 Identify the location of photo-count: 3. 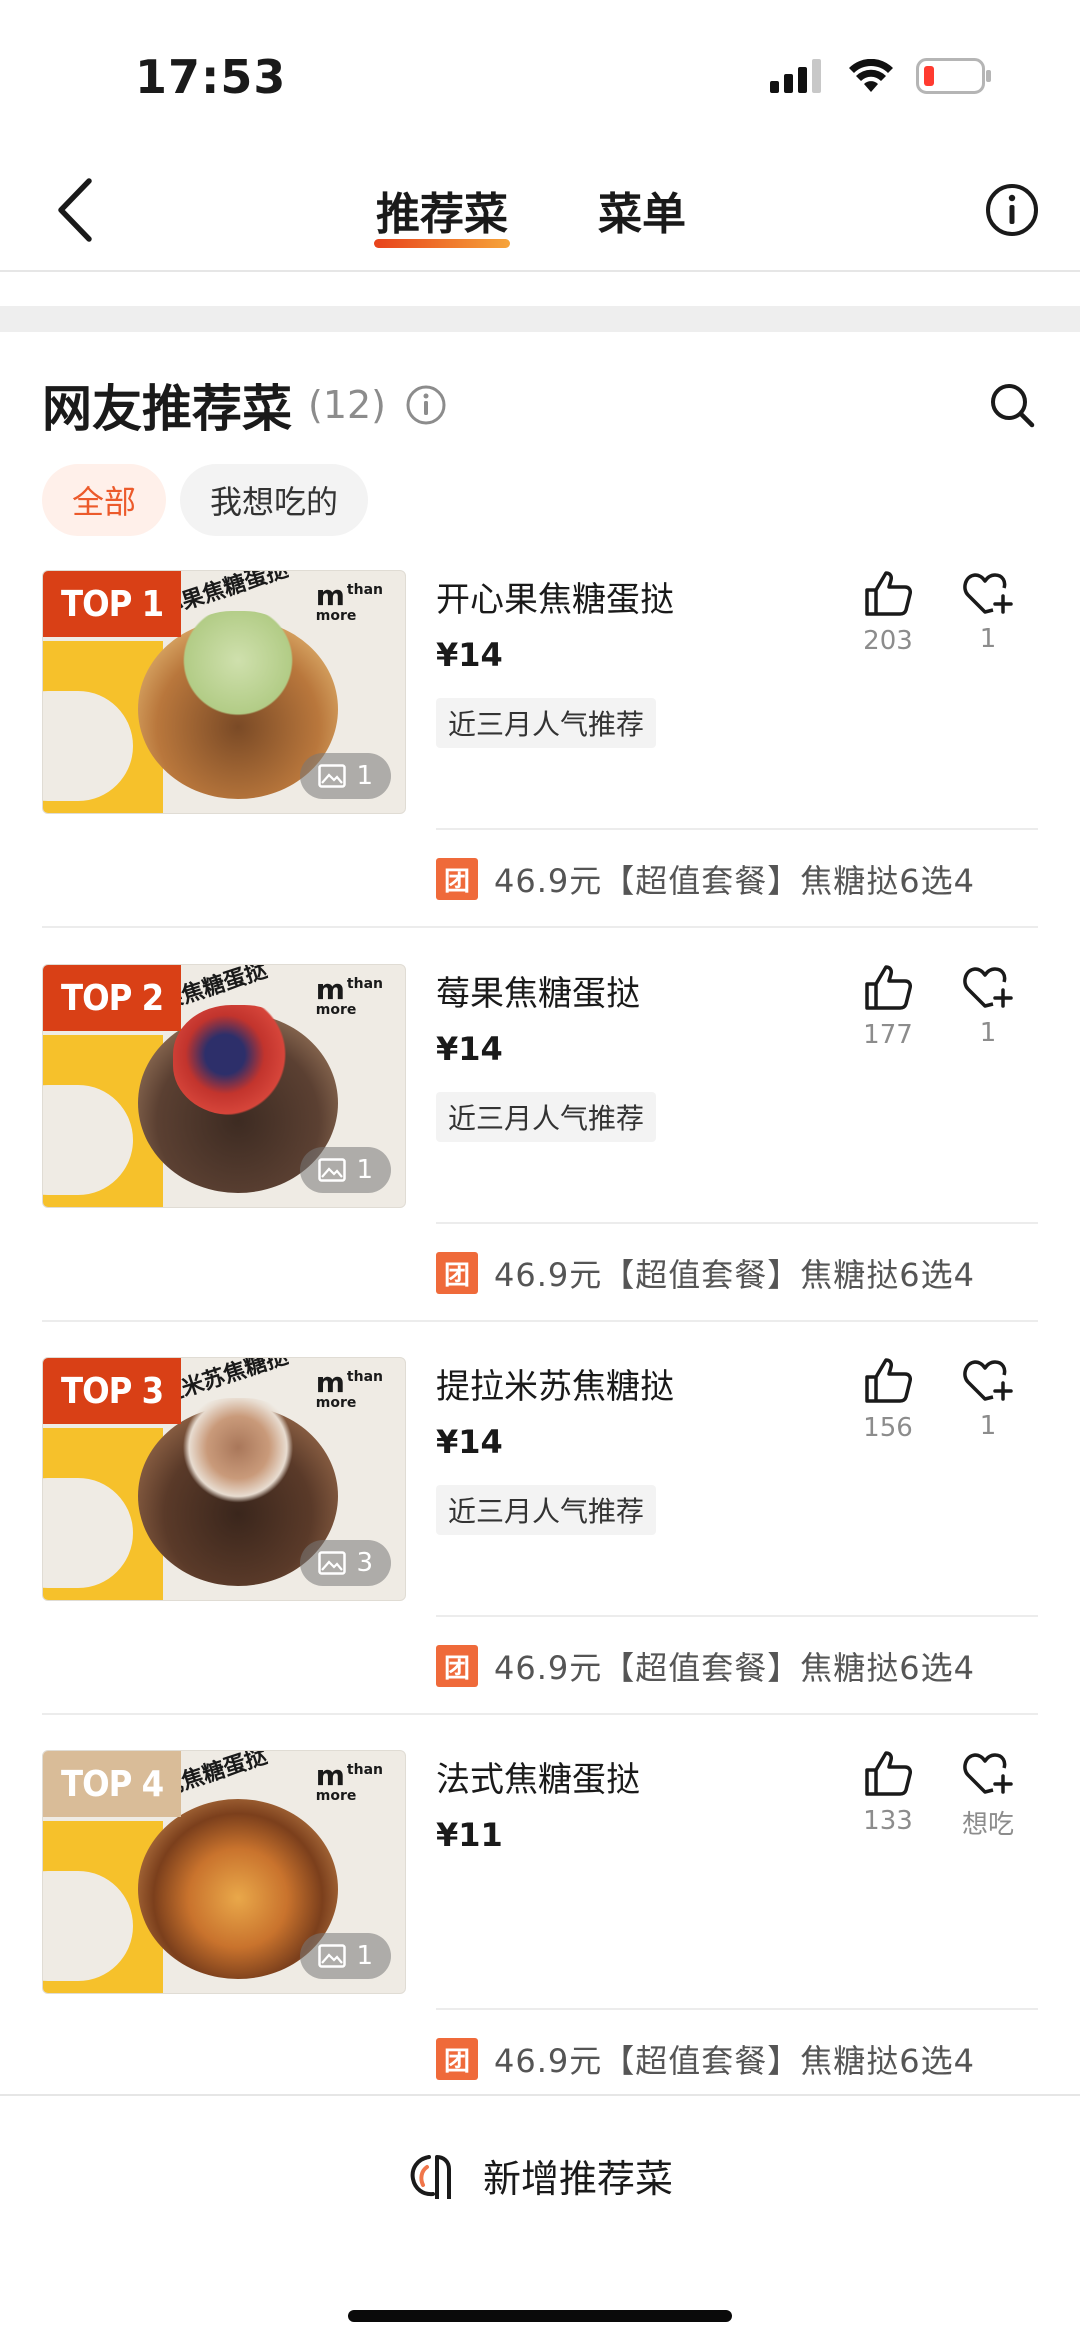
(345, 1563).